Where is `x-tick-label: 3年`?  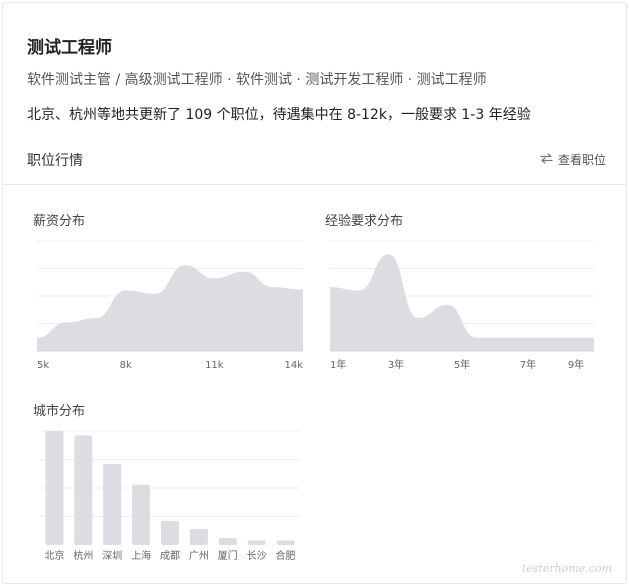
x-tick-label: 3年 is located at coordinates (396, 364).